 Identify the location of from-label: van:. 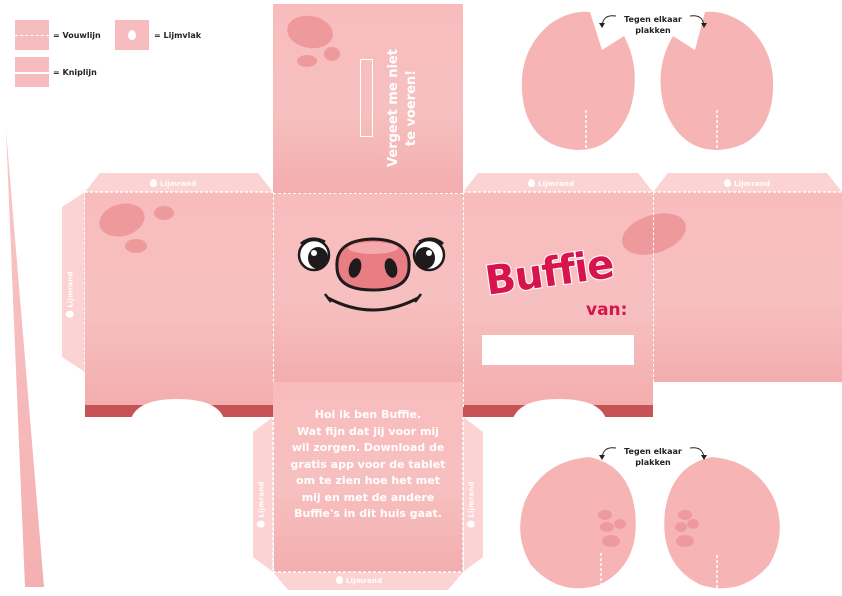
(607, 310).